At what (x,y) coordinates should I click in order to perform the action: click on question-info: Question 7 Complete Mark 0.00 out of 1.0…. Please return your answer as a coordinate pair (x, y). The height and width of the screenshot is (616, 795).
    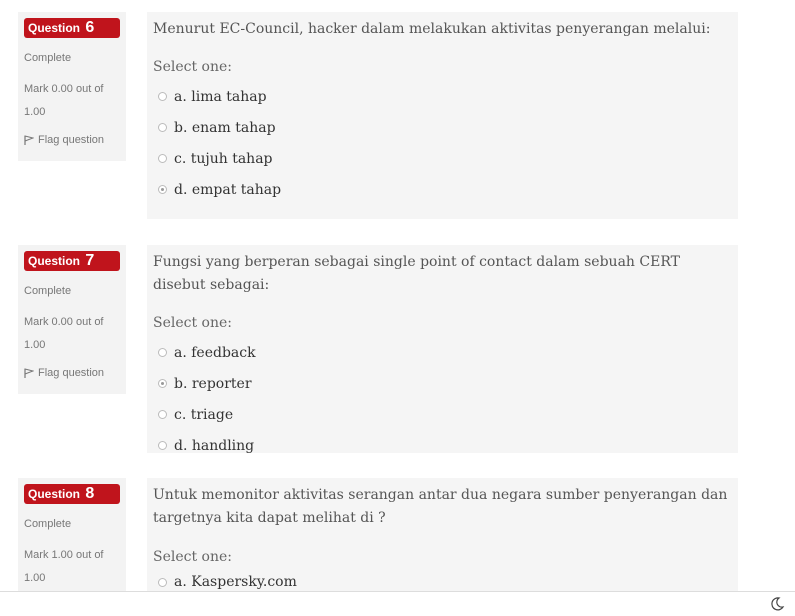
    Looking at the image, I should click on (72, 319).